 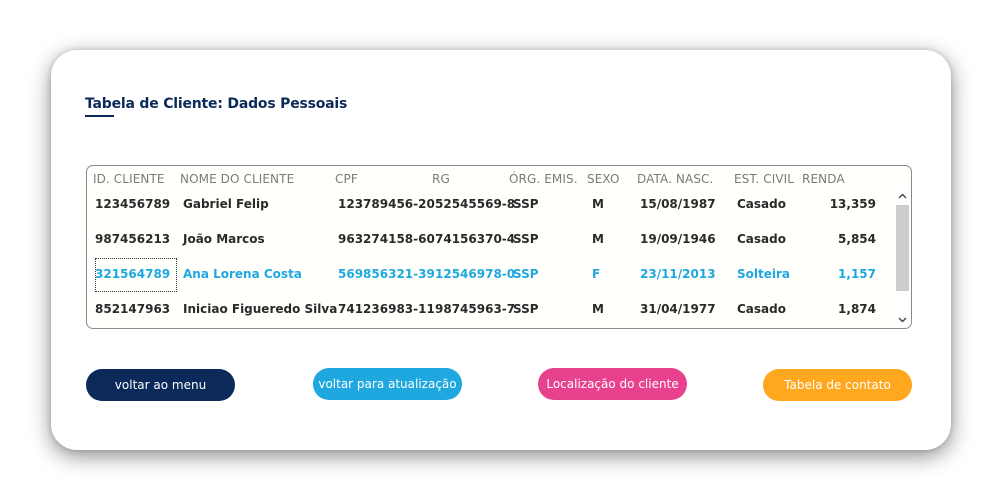 I want to click on cell-renda: 1,874, so click(x=857, y=309).